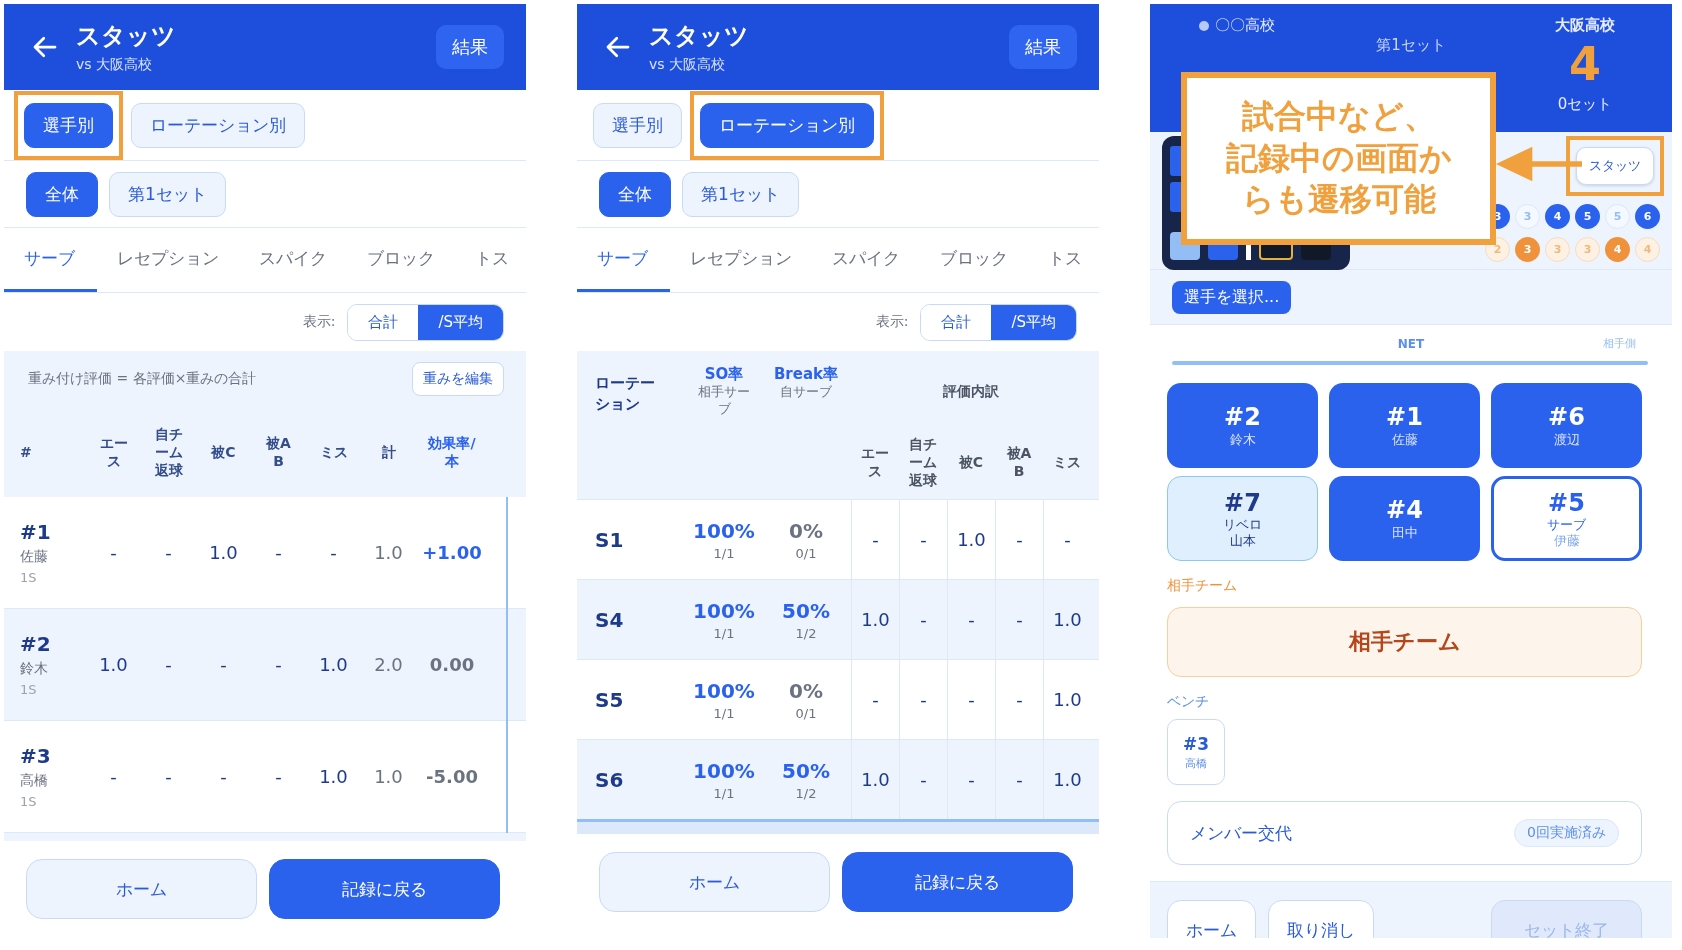 This screenshot has height=950, width=1682. Describe the element at coordinates (1566, 833) in the screenshot. I see `substitution-count-badge: 0回実施済み` at that location.